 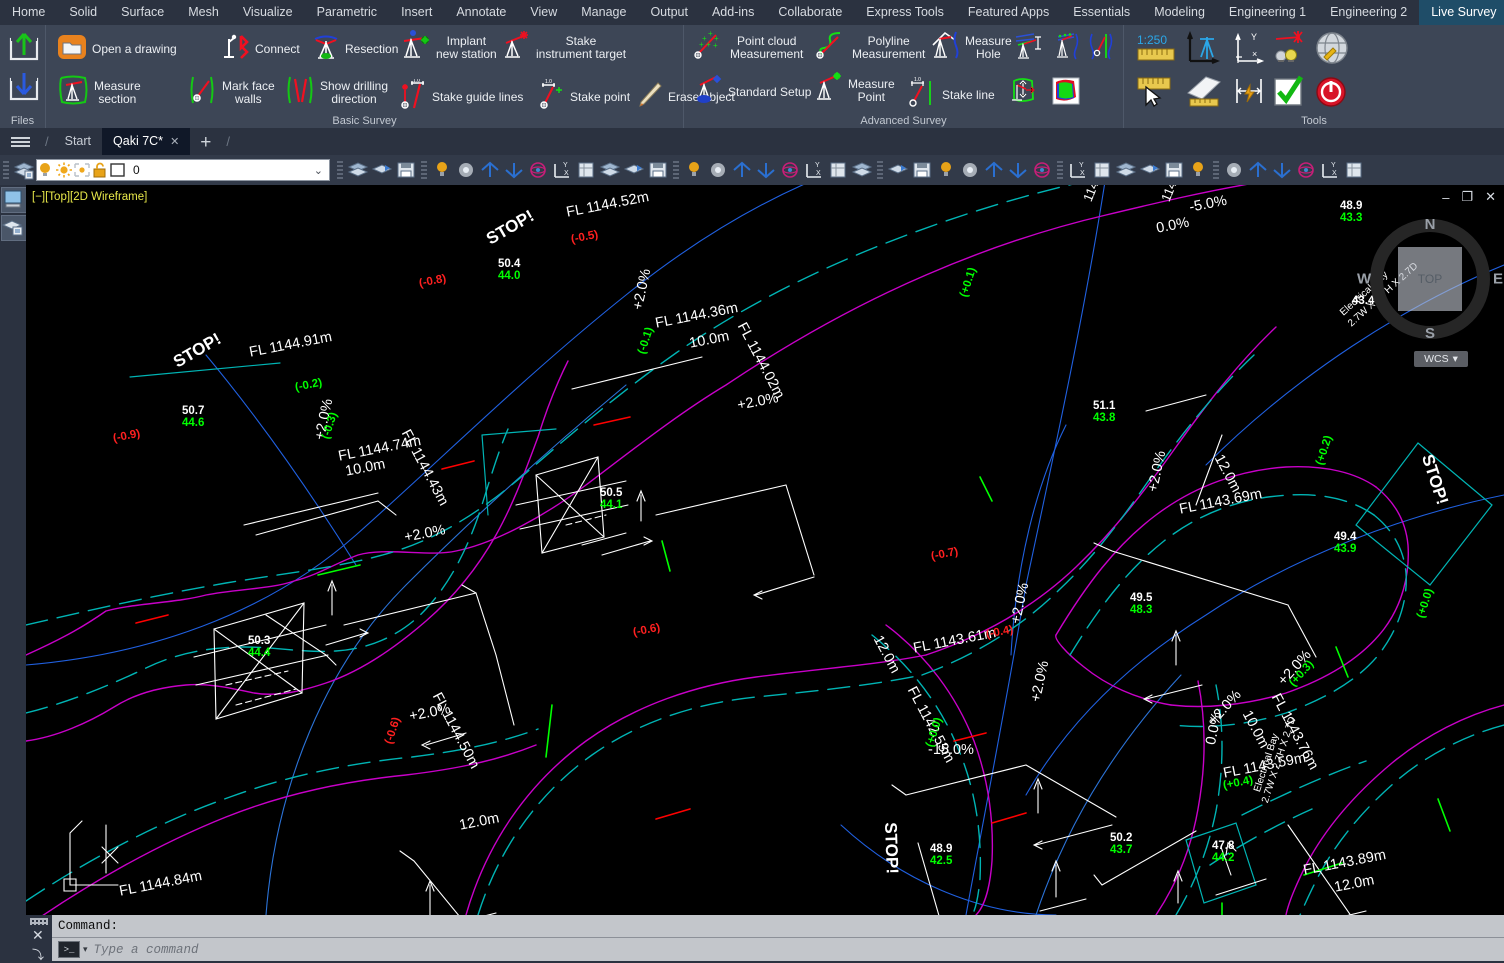 I want to click on stake-guide-lines-button: 1.0 Stake guide lines, so click(x=458, y=97).